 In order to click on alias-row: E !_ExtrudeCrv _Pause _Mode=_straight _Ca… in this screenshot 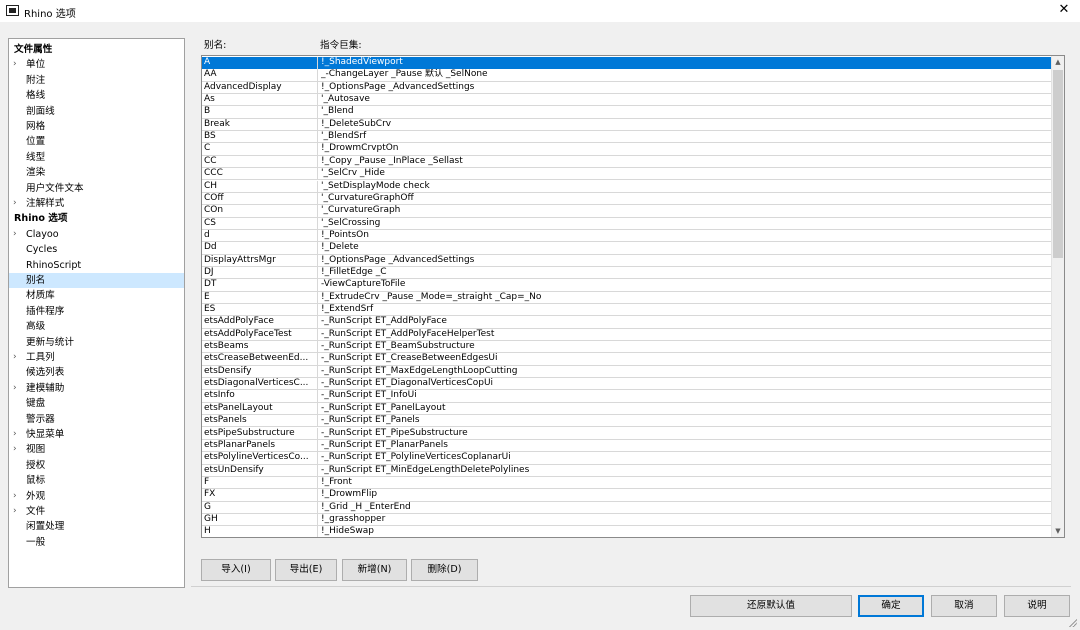, I will do `click(627, 297)`.